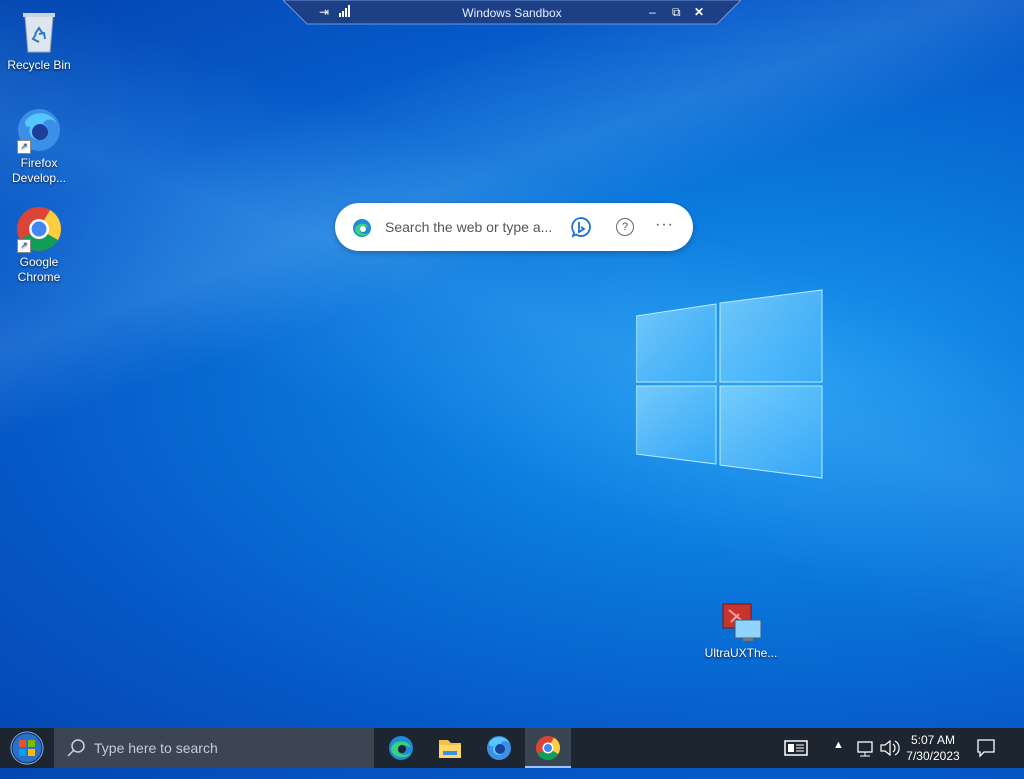 The width and height of the screenshot is (1024, 779). What do you see at coordinates (741, 623) in the screenshot?
I see `ultrauxthemepatcher-icon` at bounding box center [741, 623].